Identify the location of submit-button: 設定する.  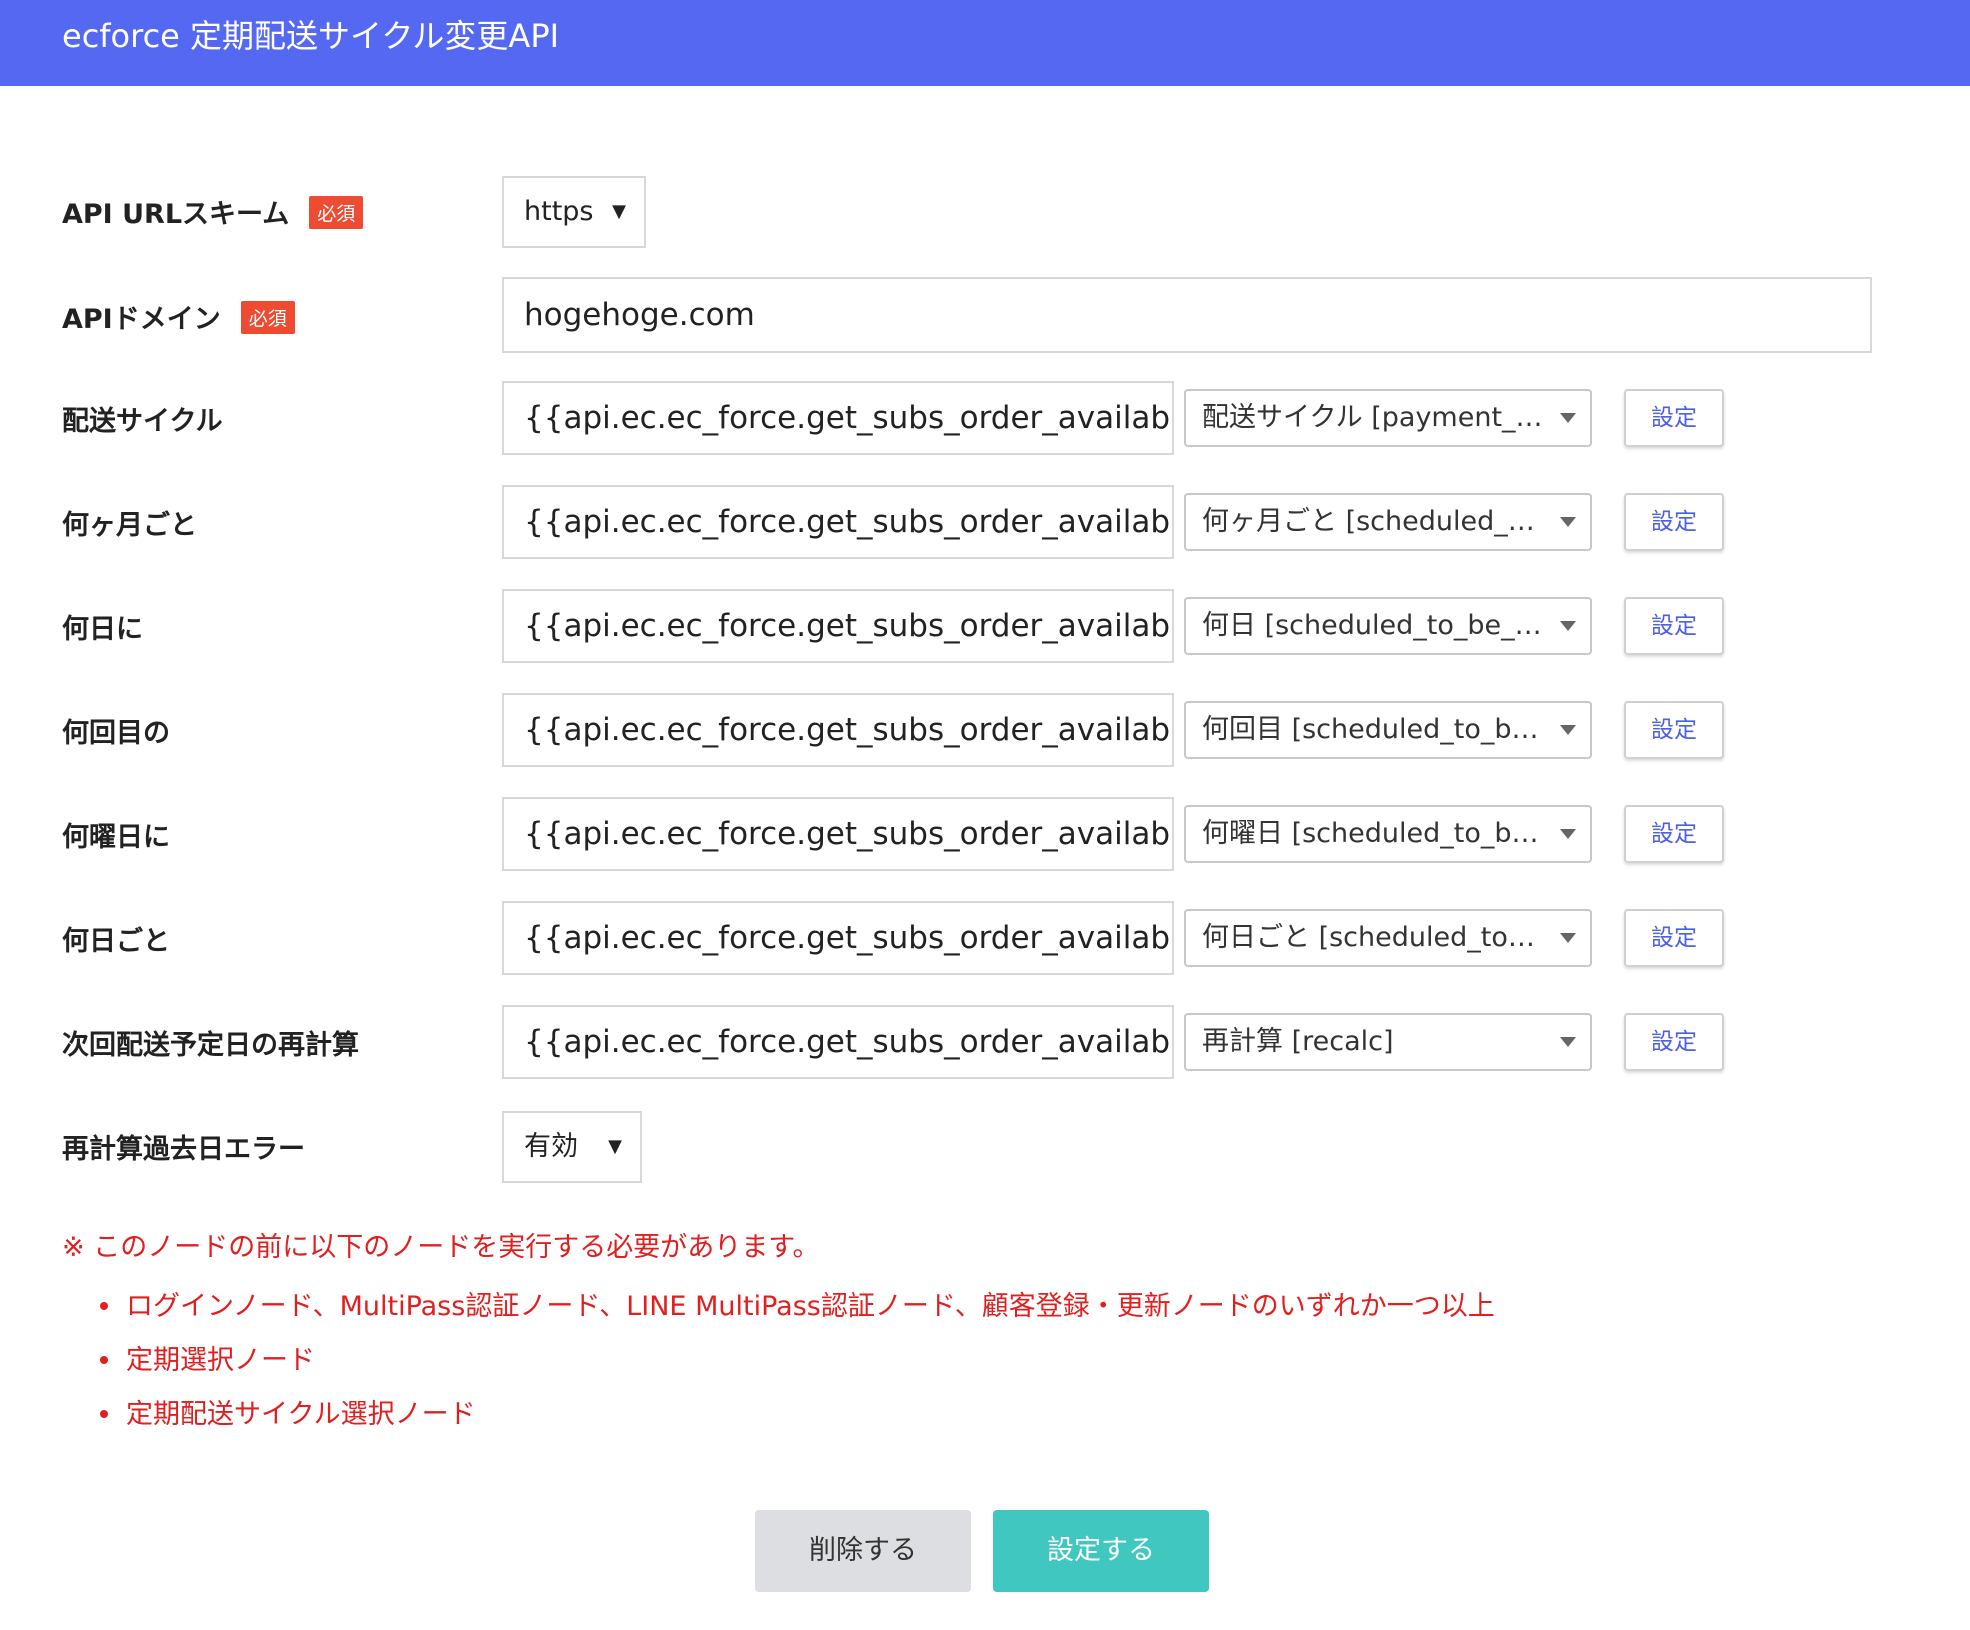
(1101, 1551).